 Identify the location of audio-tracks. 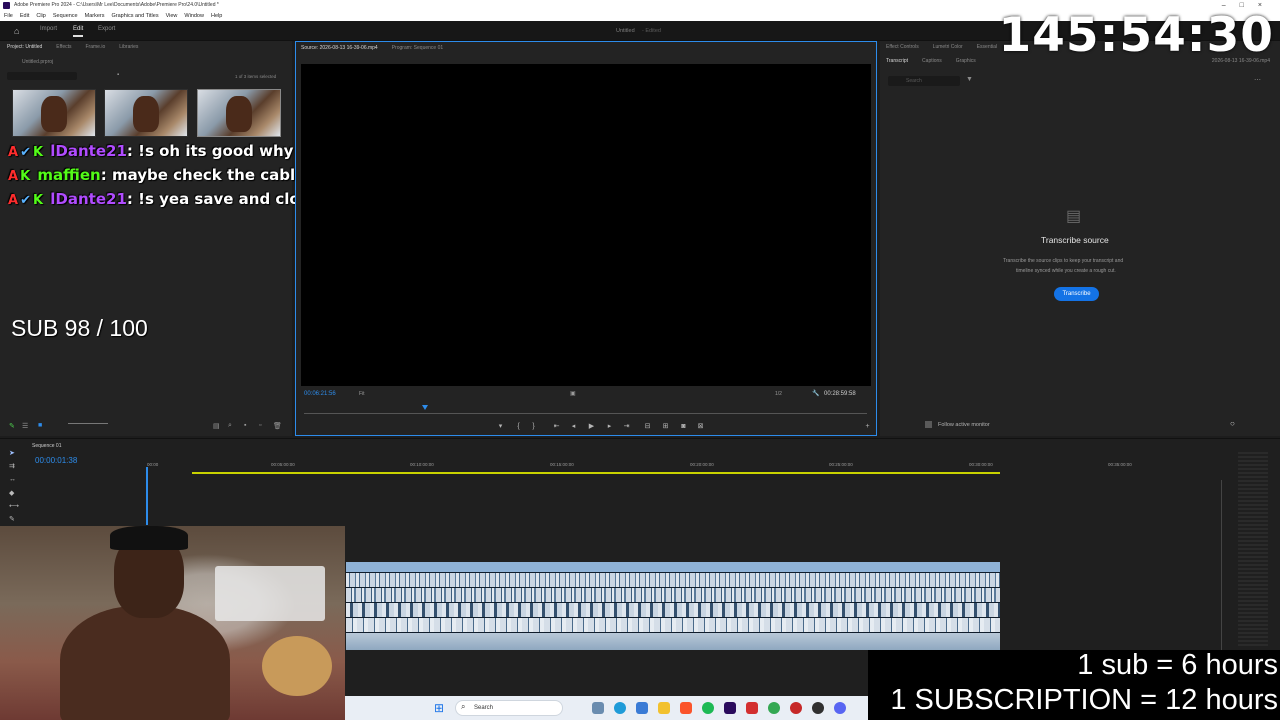
(673, 606).